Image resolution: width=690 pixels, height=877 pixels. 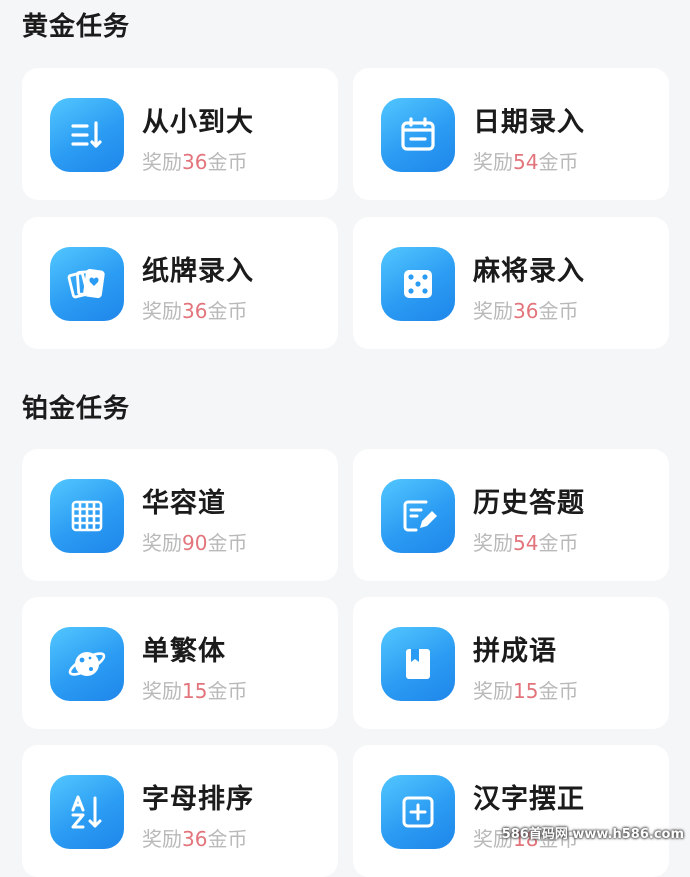 I want to click on task-card-klotski: 华容道 奖励90金币, so click(x=180, y=515).